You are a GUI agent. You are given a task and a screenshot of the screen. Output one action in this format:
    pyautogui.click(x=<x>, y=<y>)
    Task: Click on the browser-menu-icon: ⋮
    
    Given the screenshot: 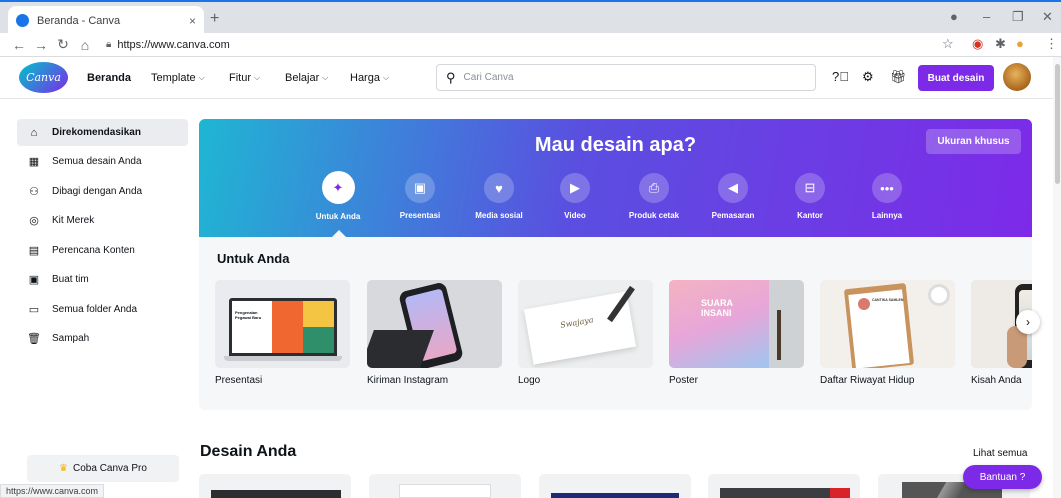 What is the action you would take?
    pyautogui.click(x=1051, y=44)
    